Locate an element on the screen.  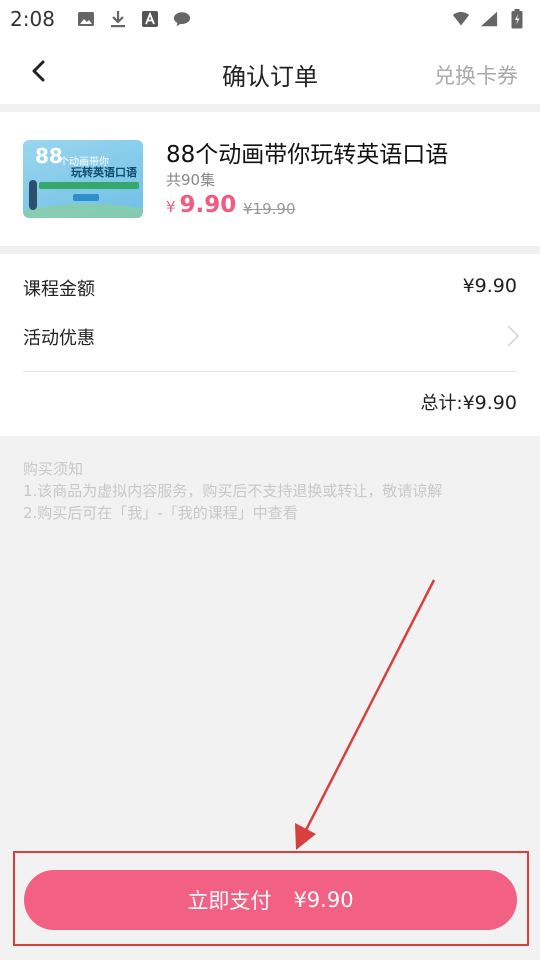
course-thumbnail: 88 个动画带你 玩转英语口语 is located at coordinates (83, 179).